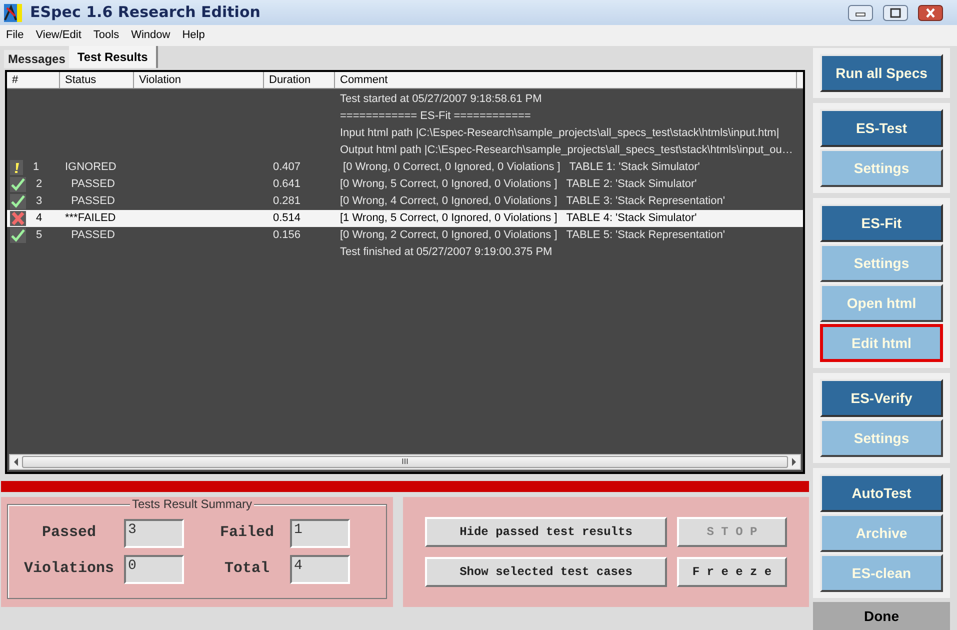 This screenshot has width=957, height=630. Describe the element at coordinates (15, 35) in the screenshot. I see `menu-item: File` at that location.